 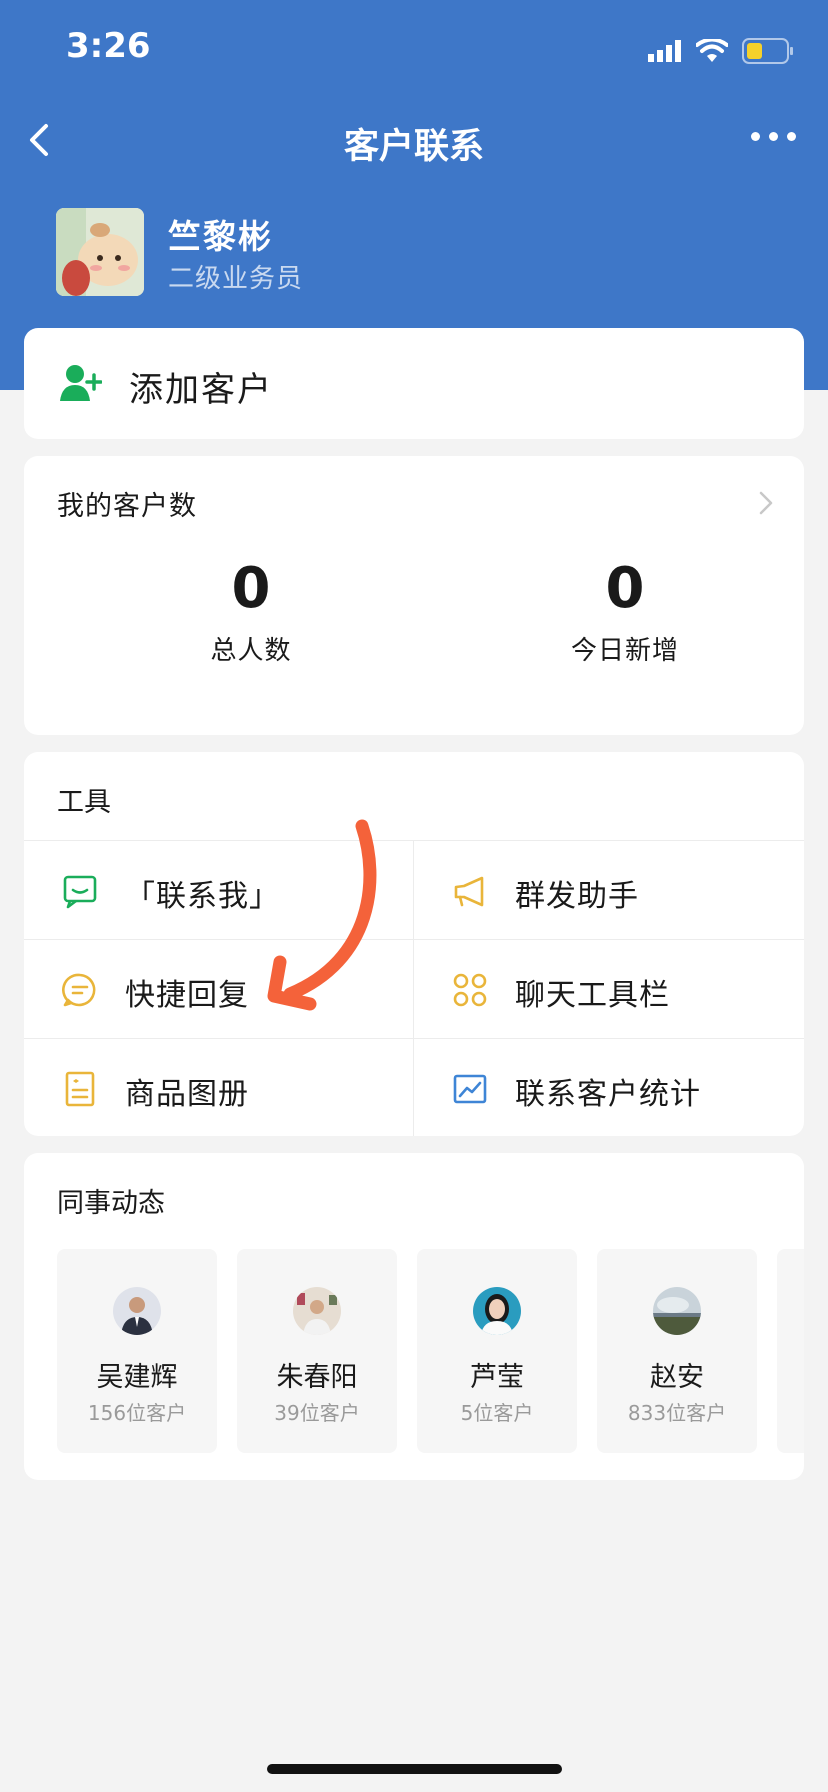 I want to click on quick-reply-icon, so click(x=79, y=990).